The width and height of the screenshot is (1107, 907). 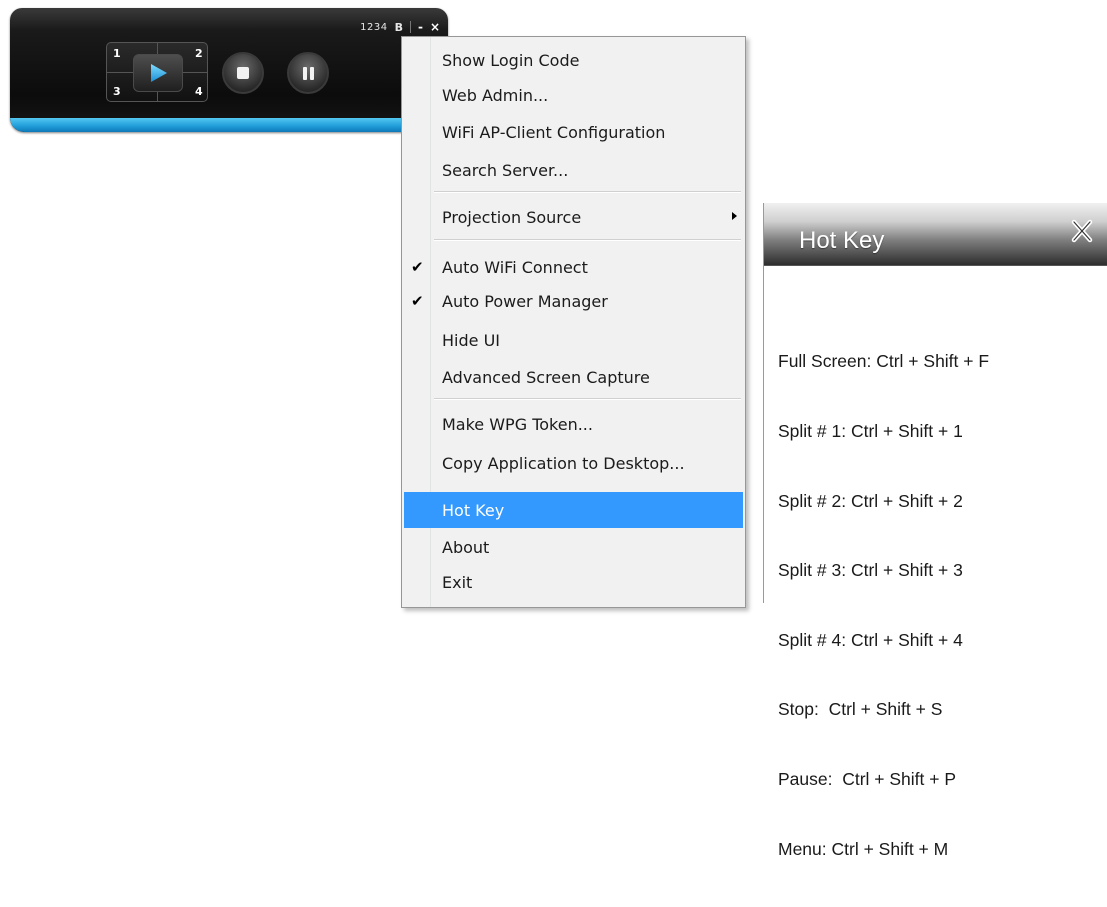 I want to click on split-4-button: 4, so click(x=199, y=91).